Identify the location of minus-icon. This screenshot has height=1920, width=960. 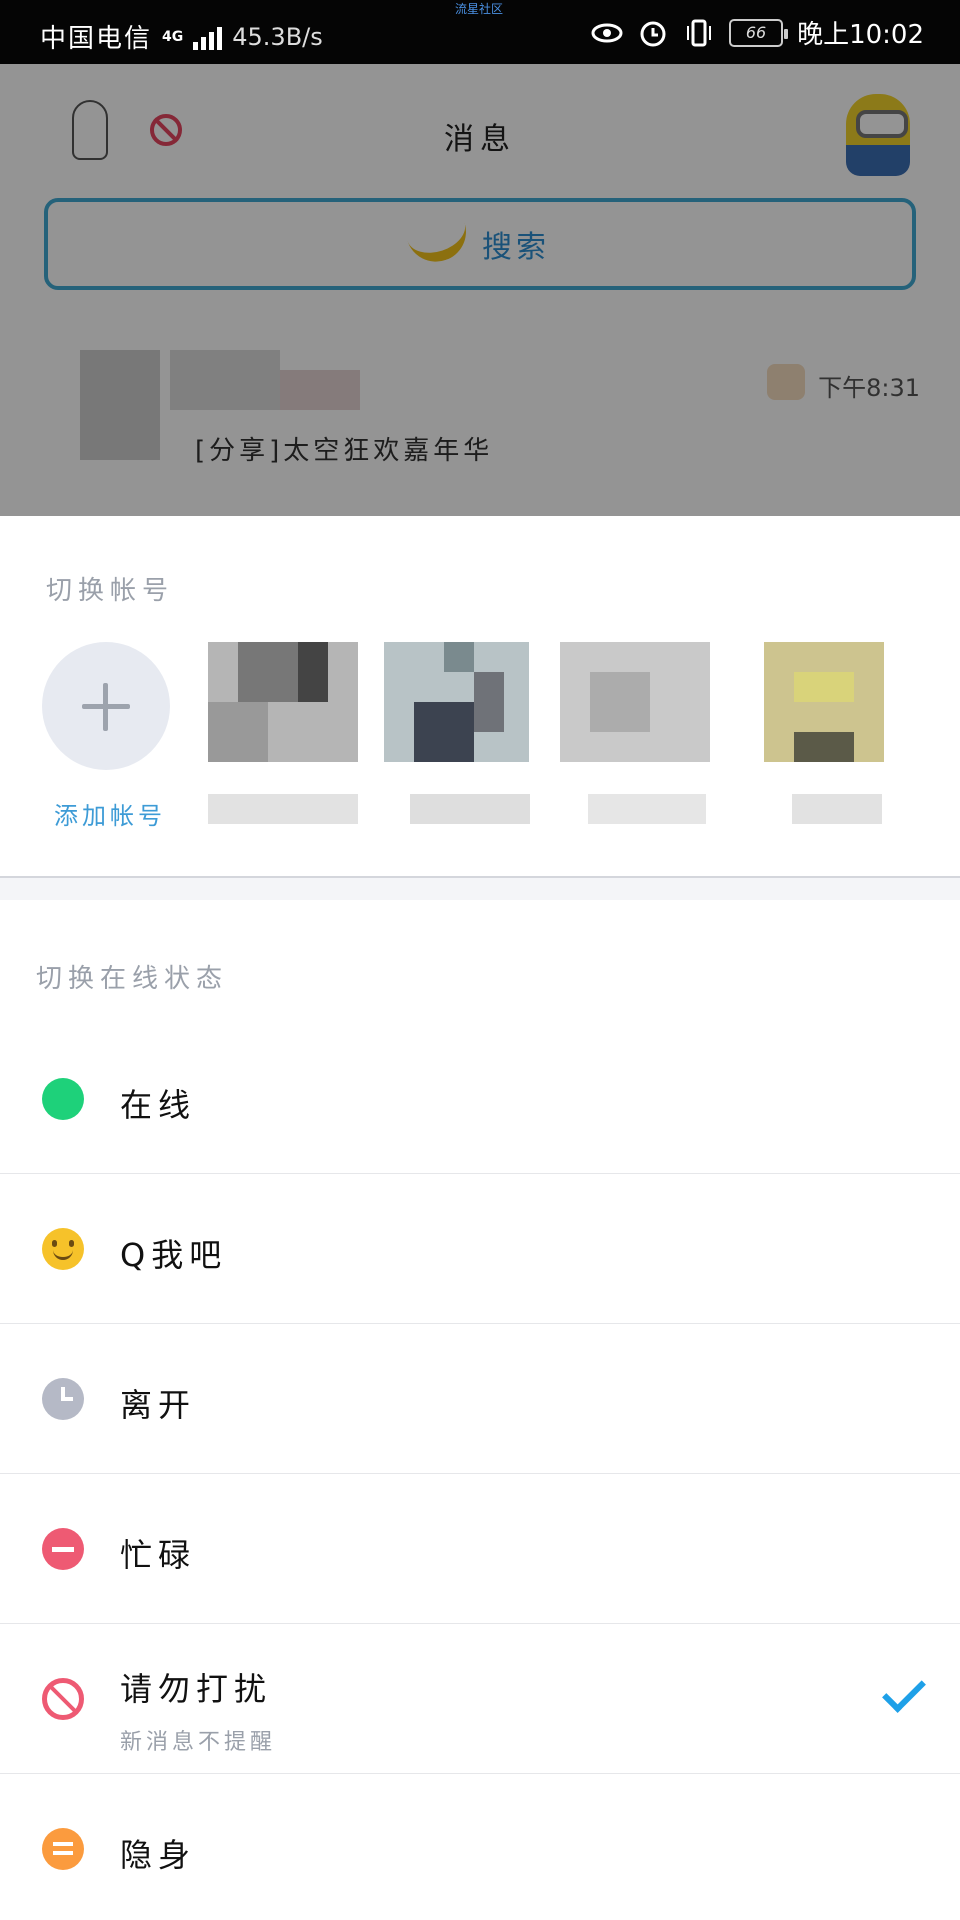
(63, 1549).